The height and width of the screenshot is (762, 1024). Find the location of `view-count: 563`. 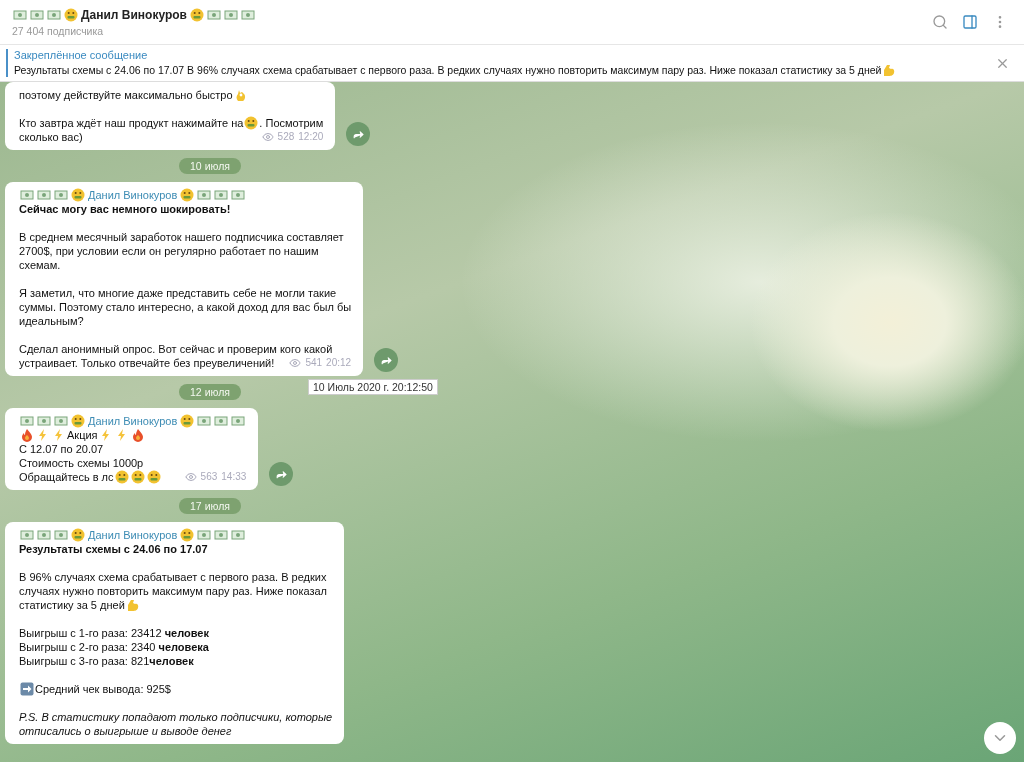

view-count: 563 is located at coordinates (209, 477).